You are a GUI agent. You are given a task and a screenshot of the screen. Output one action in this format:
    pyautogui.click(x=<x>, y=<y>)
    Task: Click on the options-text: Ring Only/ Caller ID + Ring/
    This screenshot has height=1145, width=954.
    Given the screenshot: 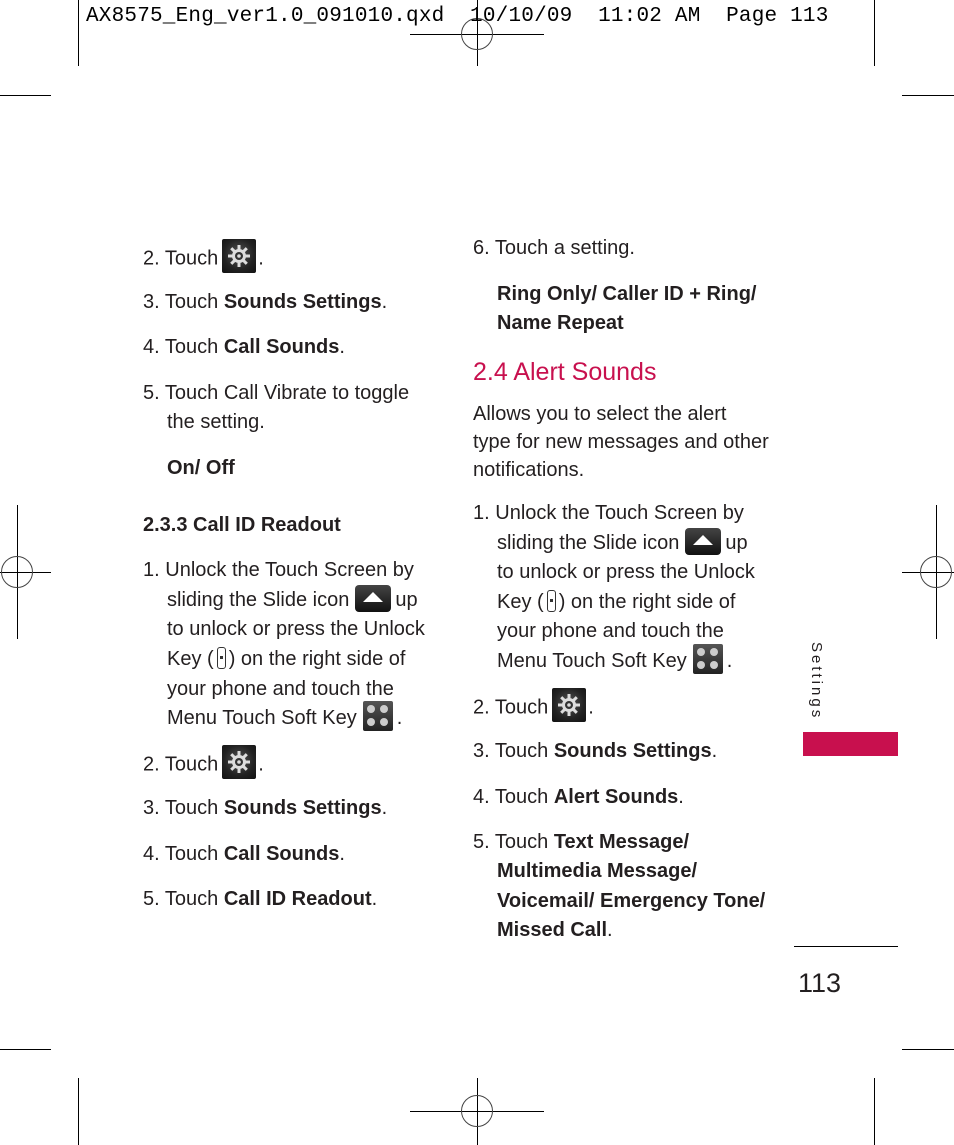 What is the action you would take?
    pyautogui.click(x=627, y=294)
    